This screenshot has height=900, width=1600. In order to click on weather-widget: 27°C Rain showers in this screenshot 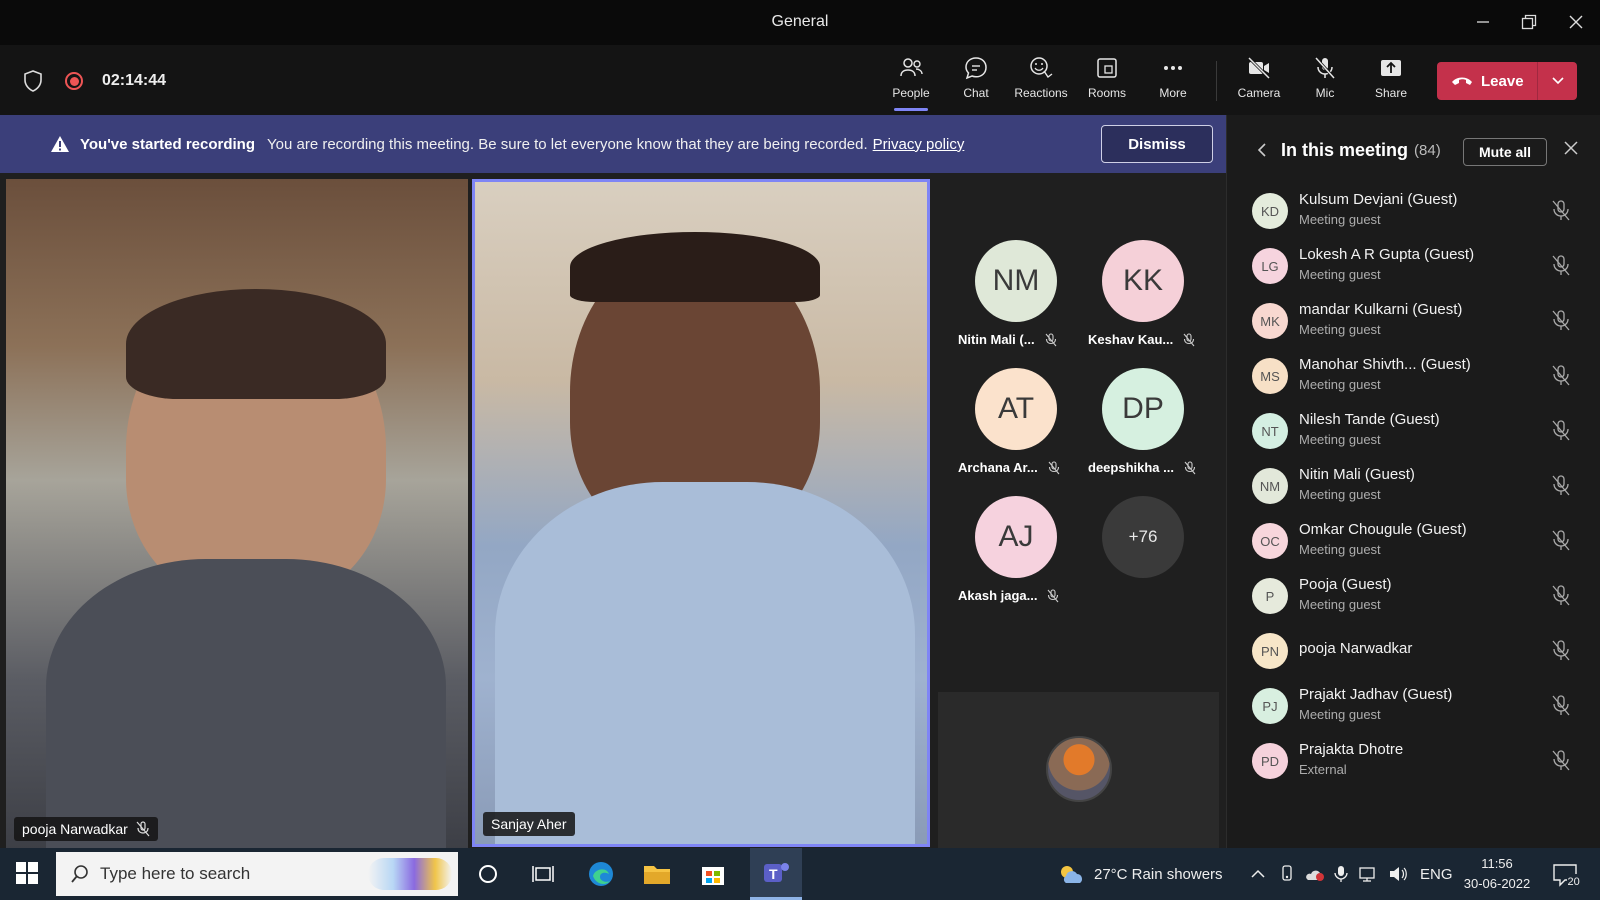, I will do `click(1140, 874)`.